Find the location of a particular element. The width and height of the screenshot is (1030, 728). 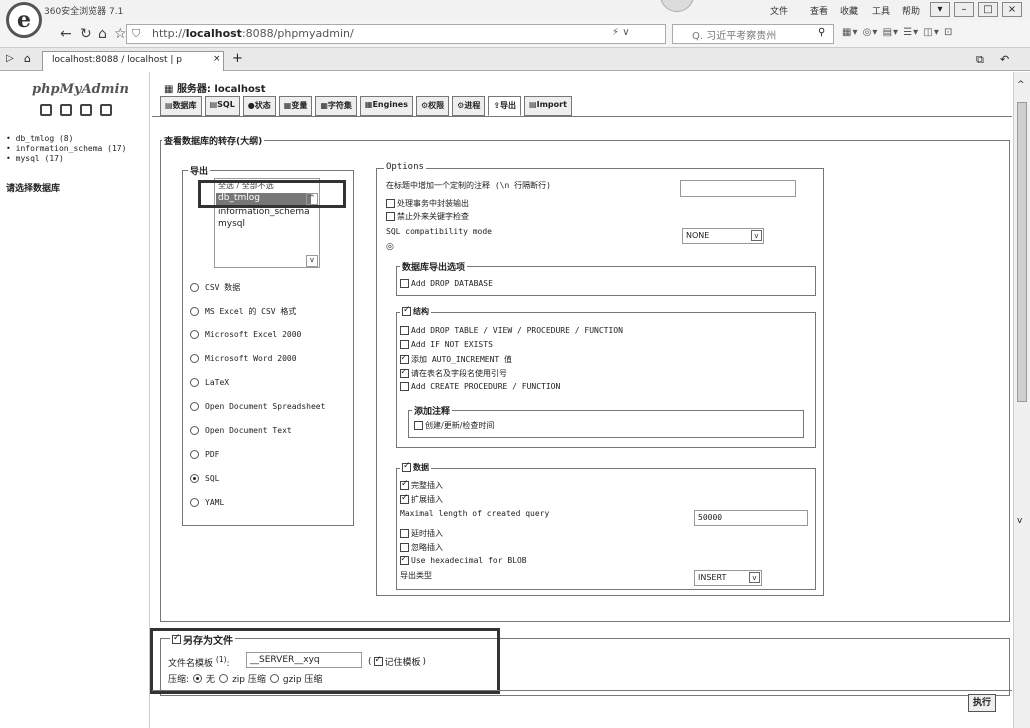

hex-blob-checkbox: Use hexadecimal for BLOB is located at coordinates (463, 559).